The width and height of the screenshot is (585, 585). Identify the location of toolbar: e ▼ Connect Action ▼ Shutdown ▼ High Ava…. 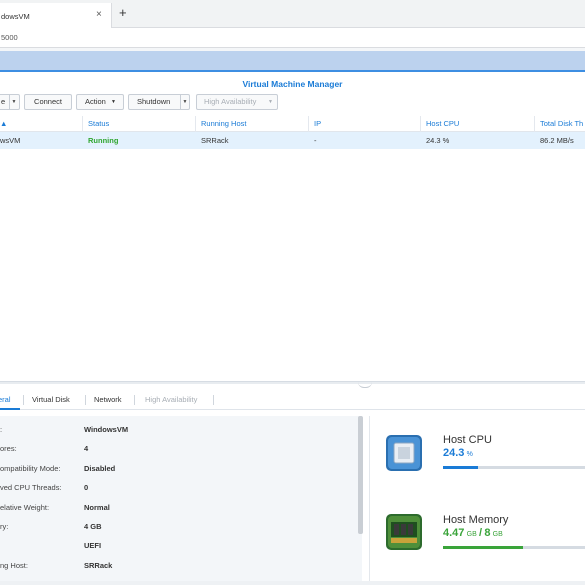
(292, 103).